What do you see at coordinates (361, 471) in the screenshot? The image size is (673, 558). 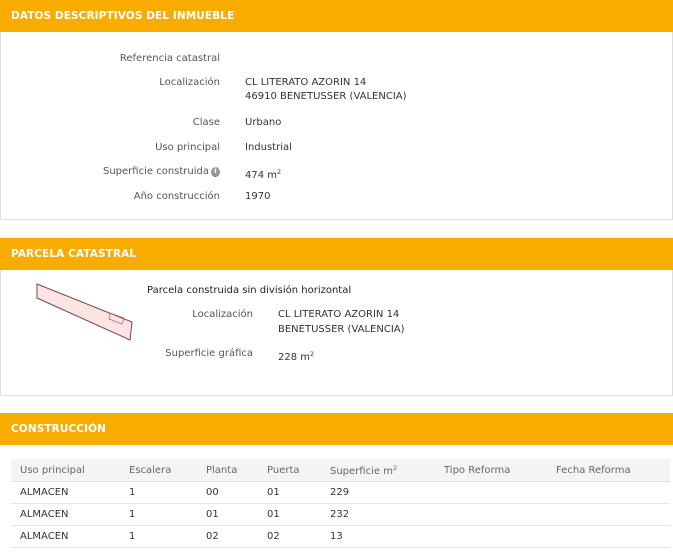 I see `col-superficie-label: Superficie m` at bounding box center [361, 471].